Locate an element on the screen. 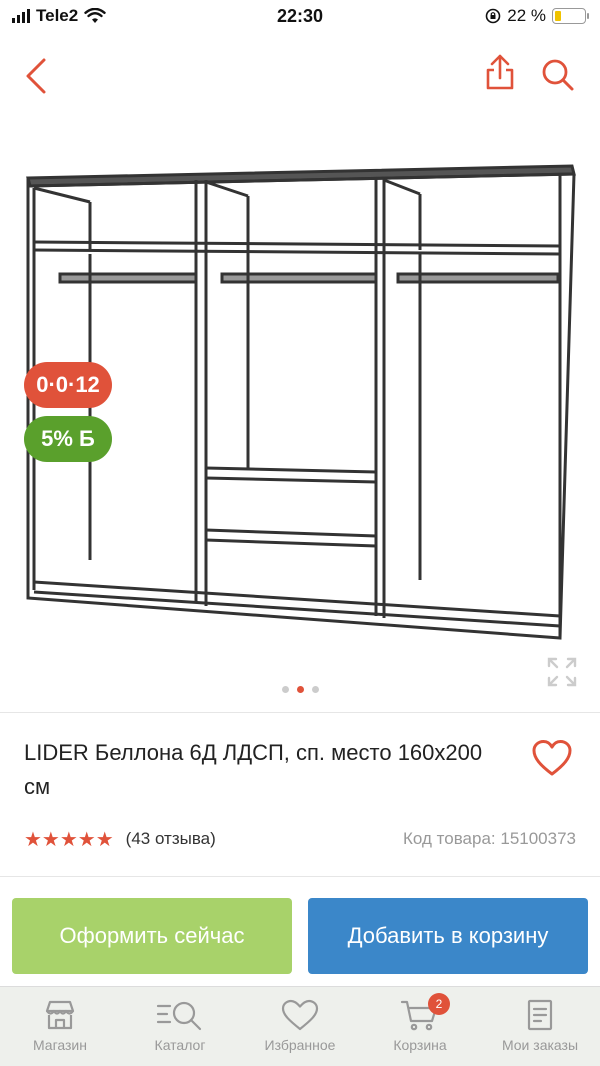  battery-icon is located at coordinates (570, 16).